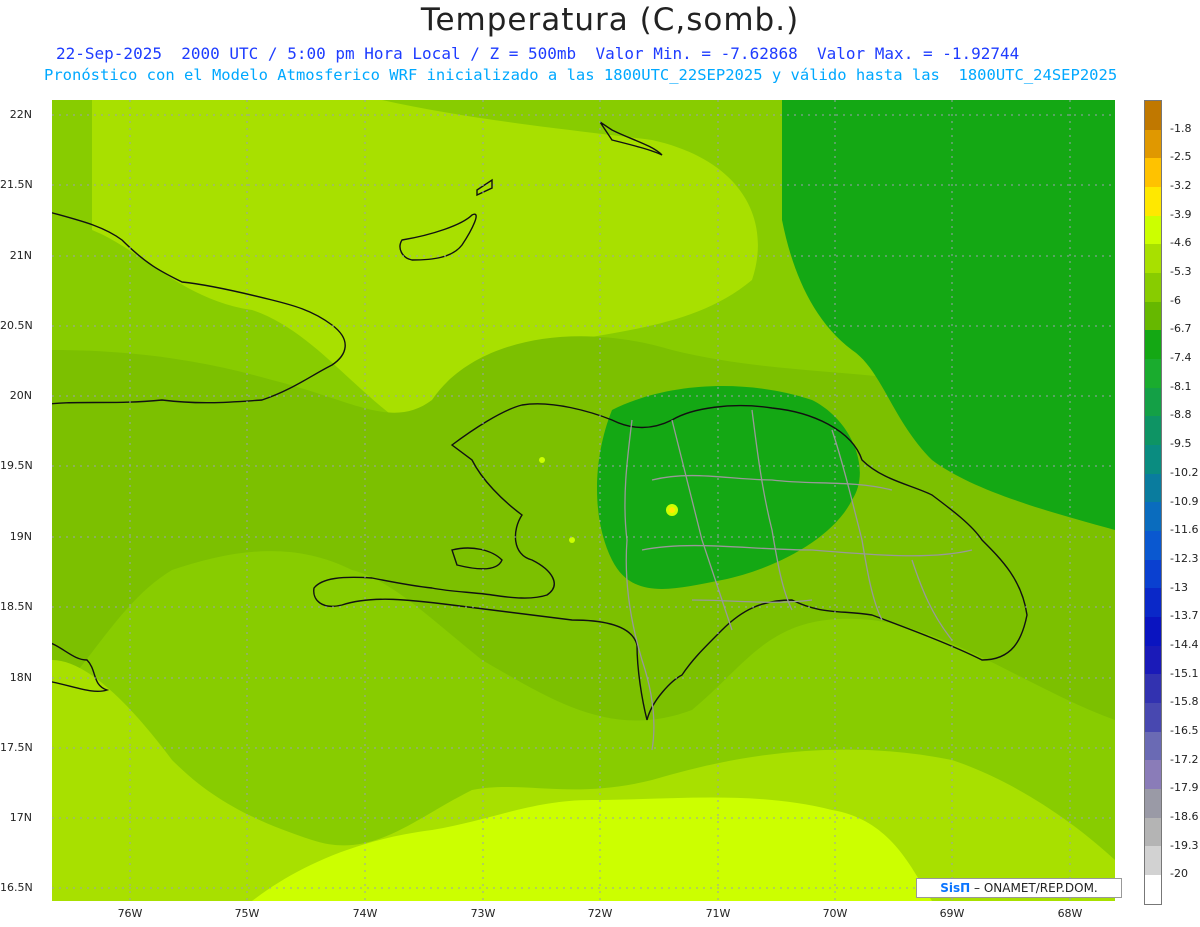 Image resolution: width=1200 pixels, height=927 pixels. Describe the element at coordinates (1181, 243) in the screenshot. I see `colorbar-label: -4.6` at that location.